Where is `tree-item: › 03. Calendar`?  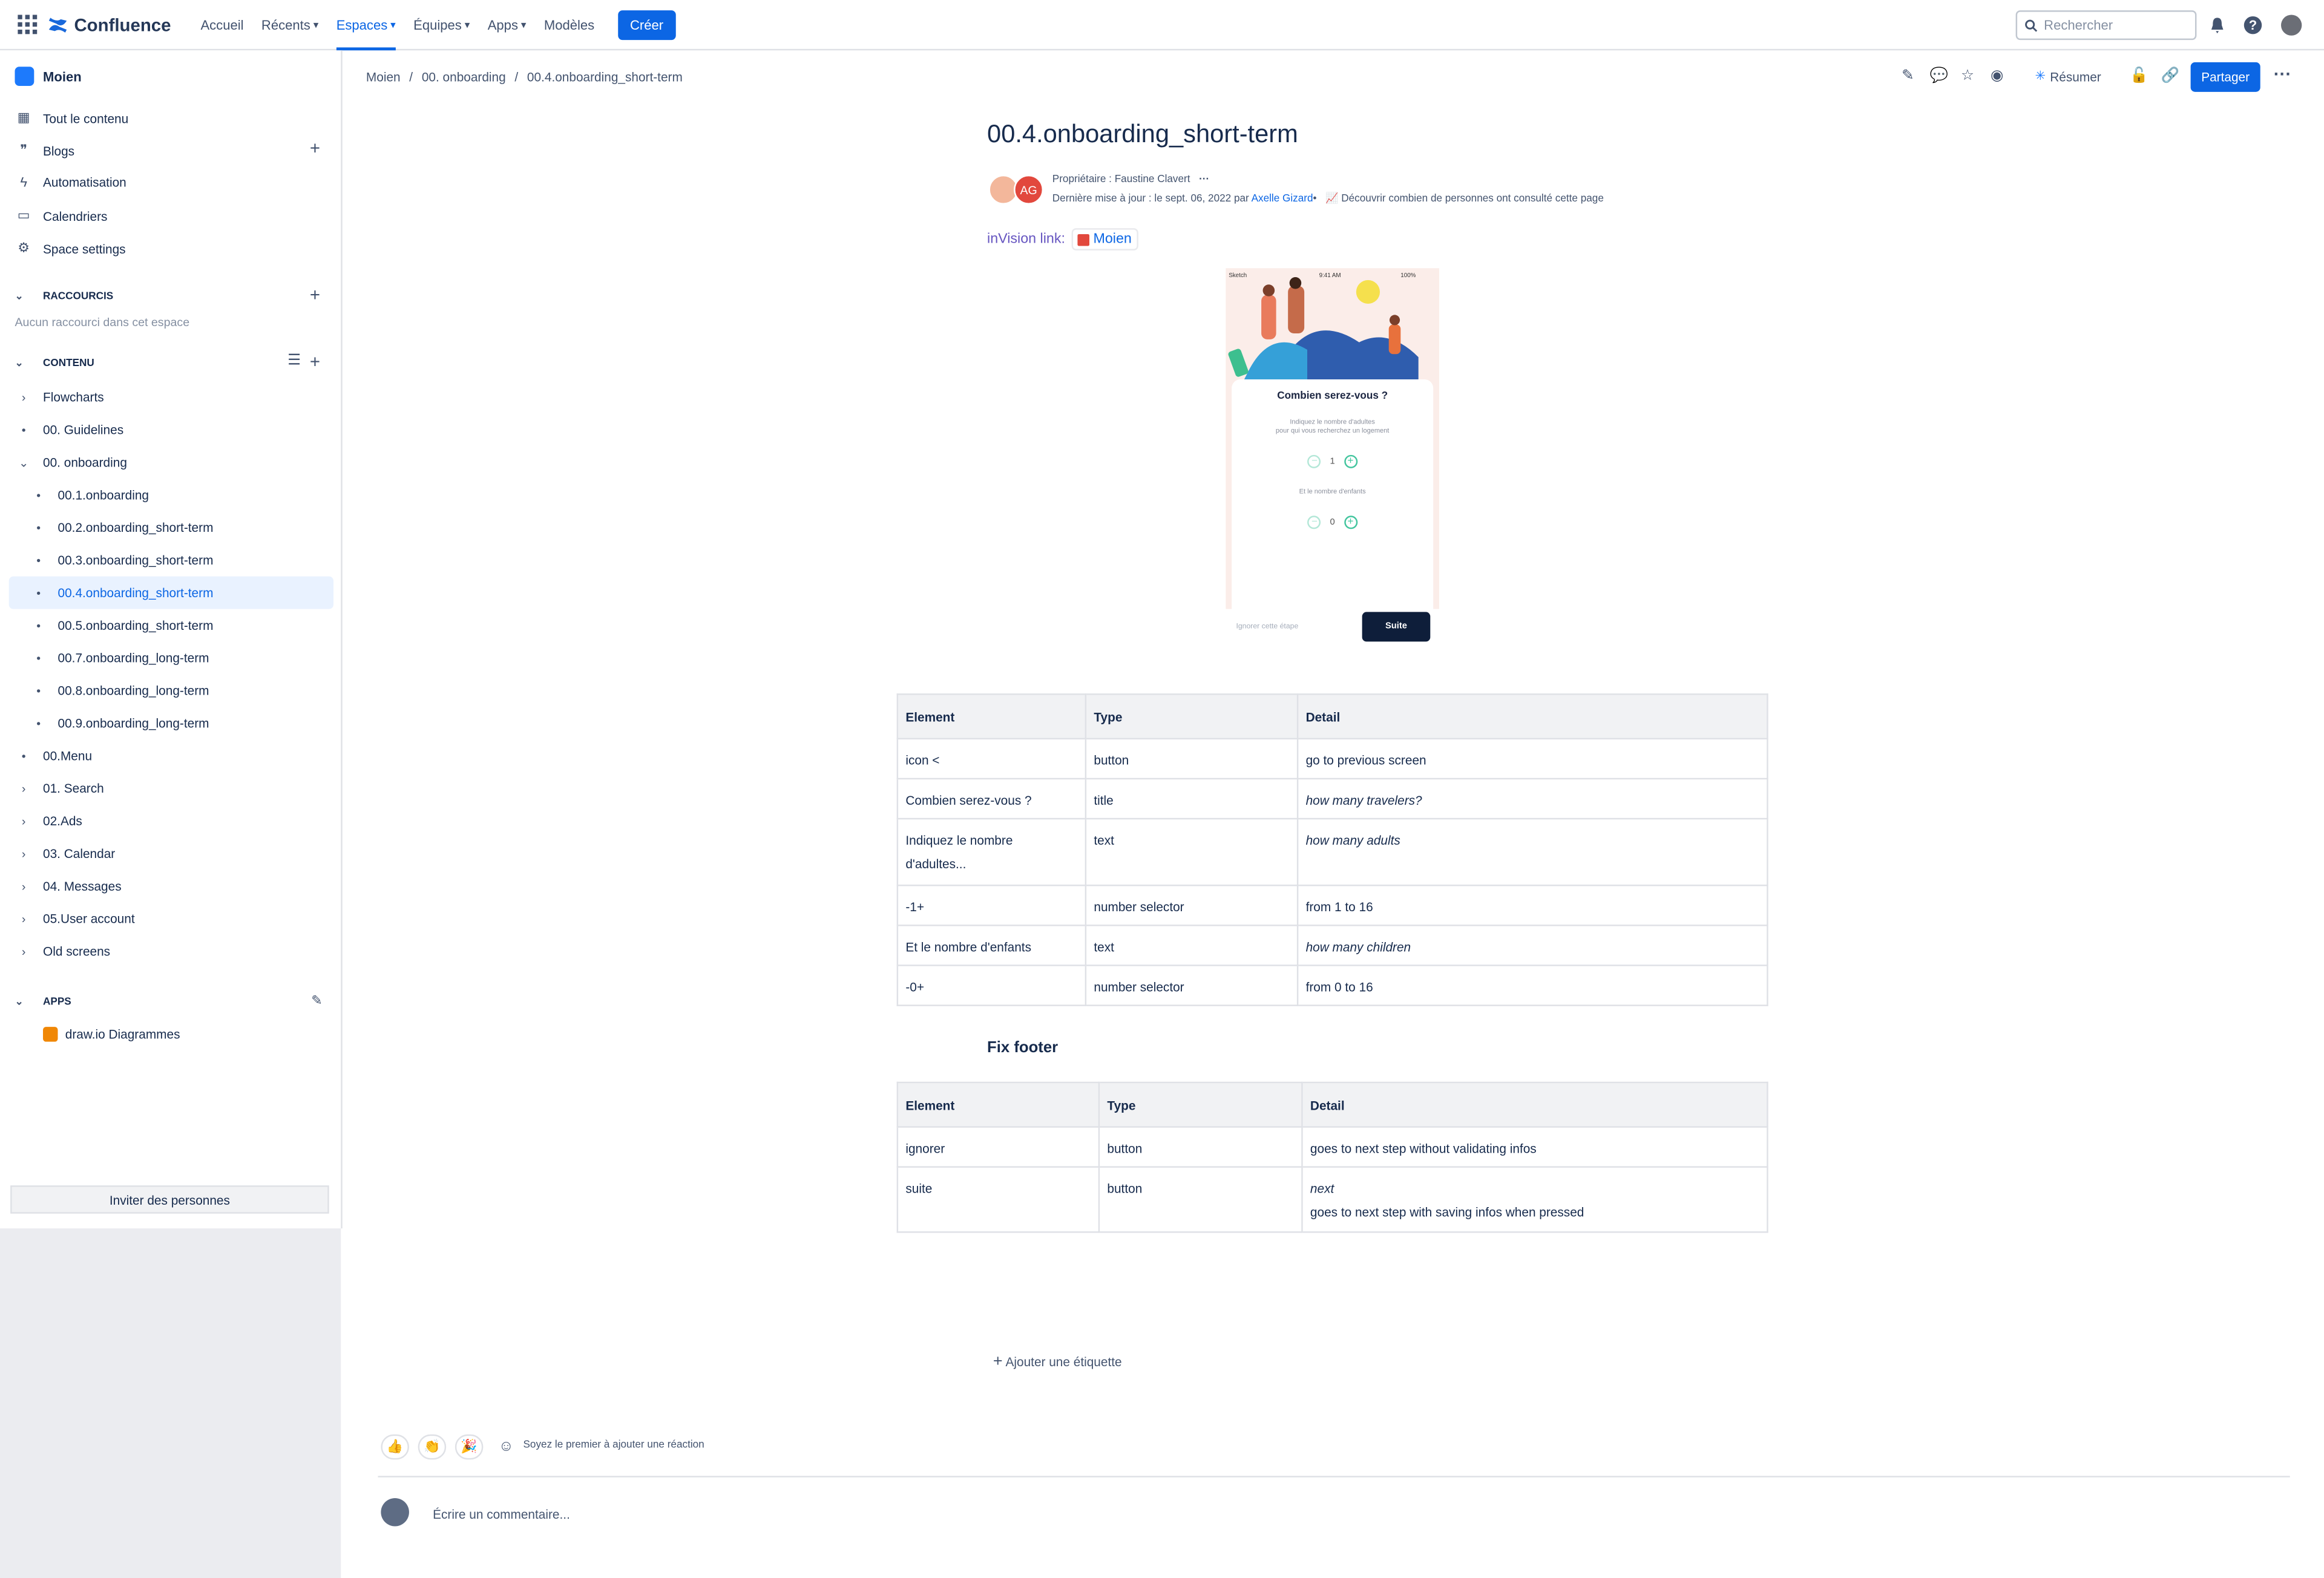
tree-item: › 03. Calendar is located at coordinates (65, 853).